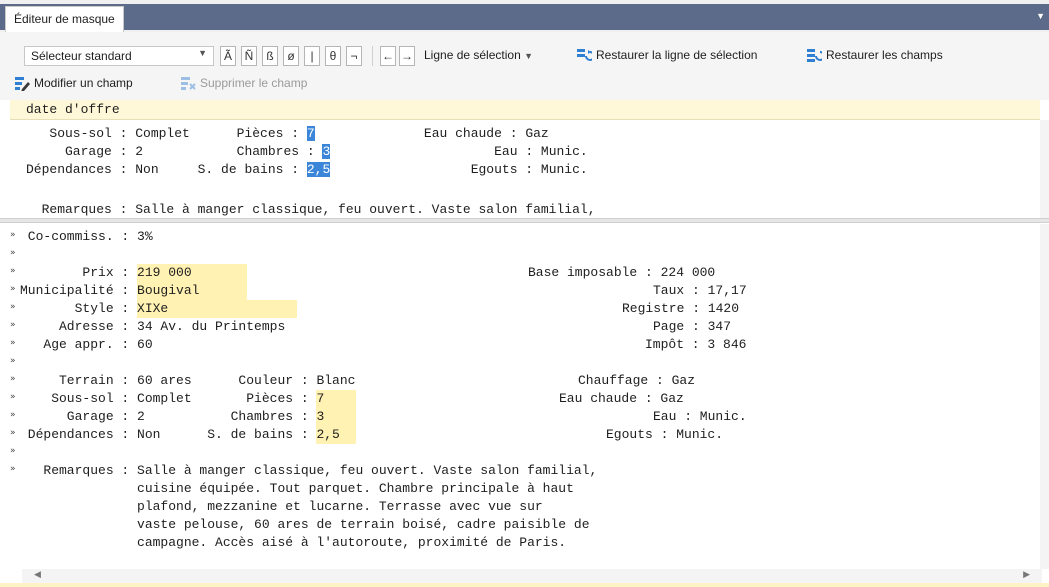  Describe the element at coordinates (168, 416) in the screenshot. I see `label: Garage : 2 Chambres :` at that location.